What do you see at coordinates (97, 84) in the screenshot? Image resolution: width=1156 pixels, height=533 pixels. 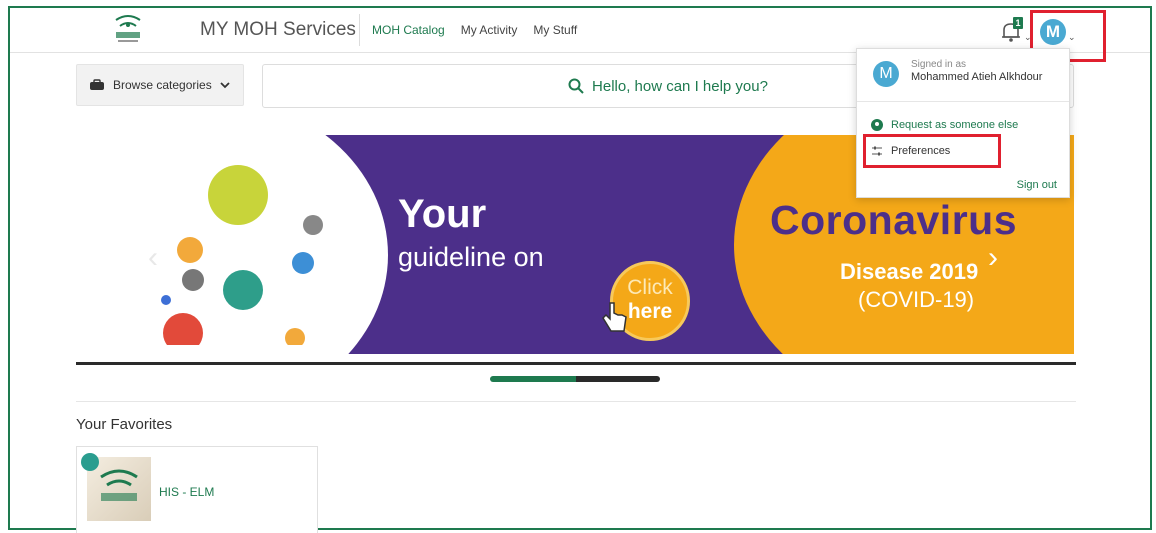 I see `briefcase-icon` at bounding box center [97, 84].